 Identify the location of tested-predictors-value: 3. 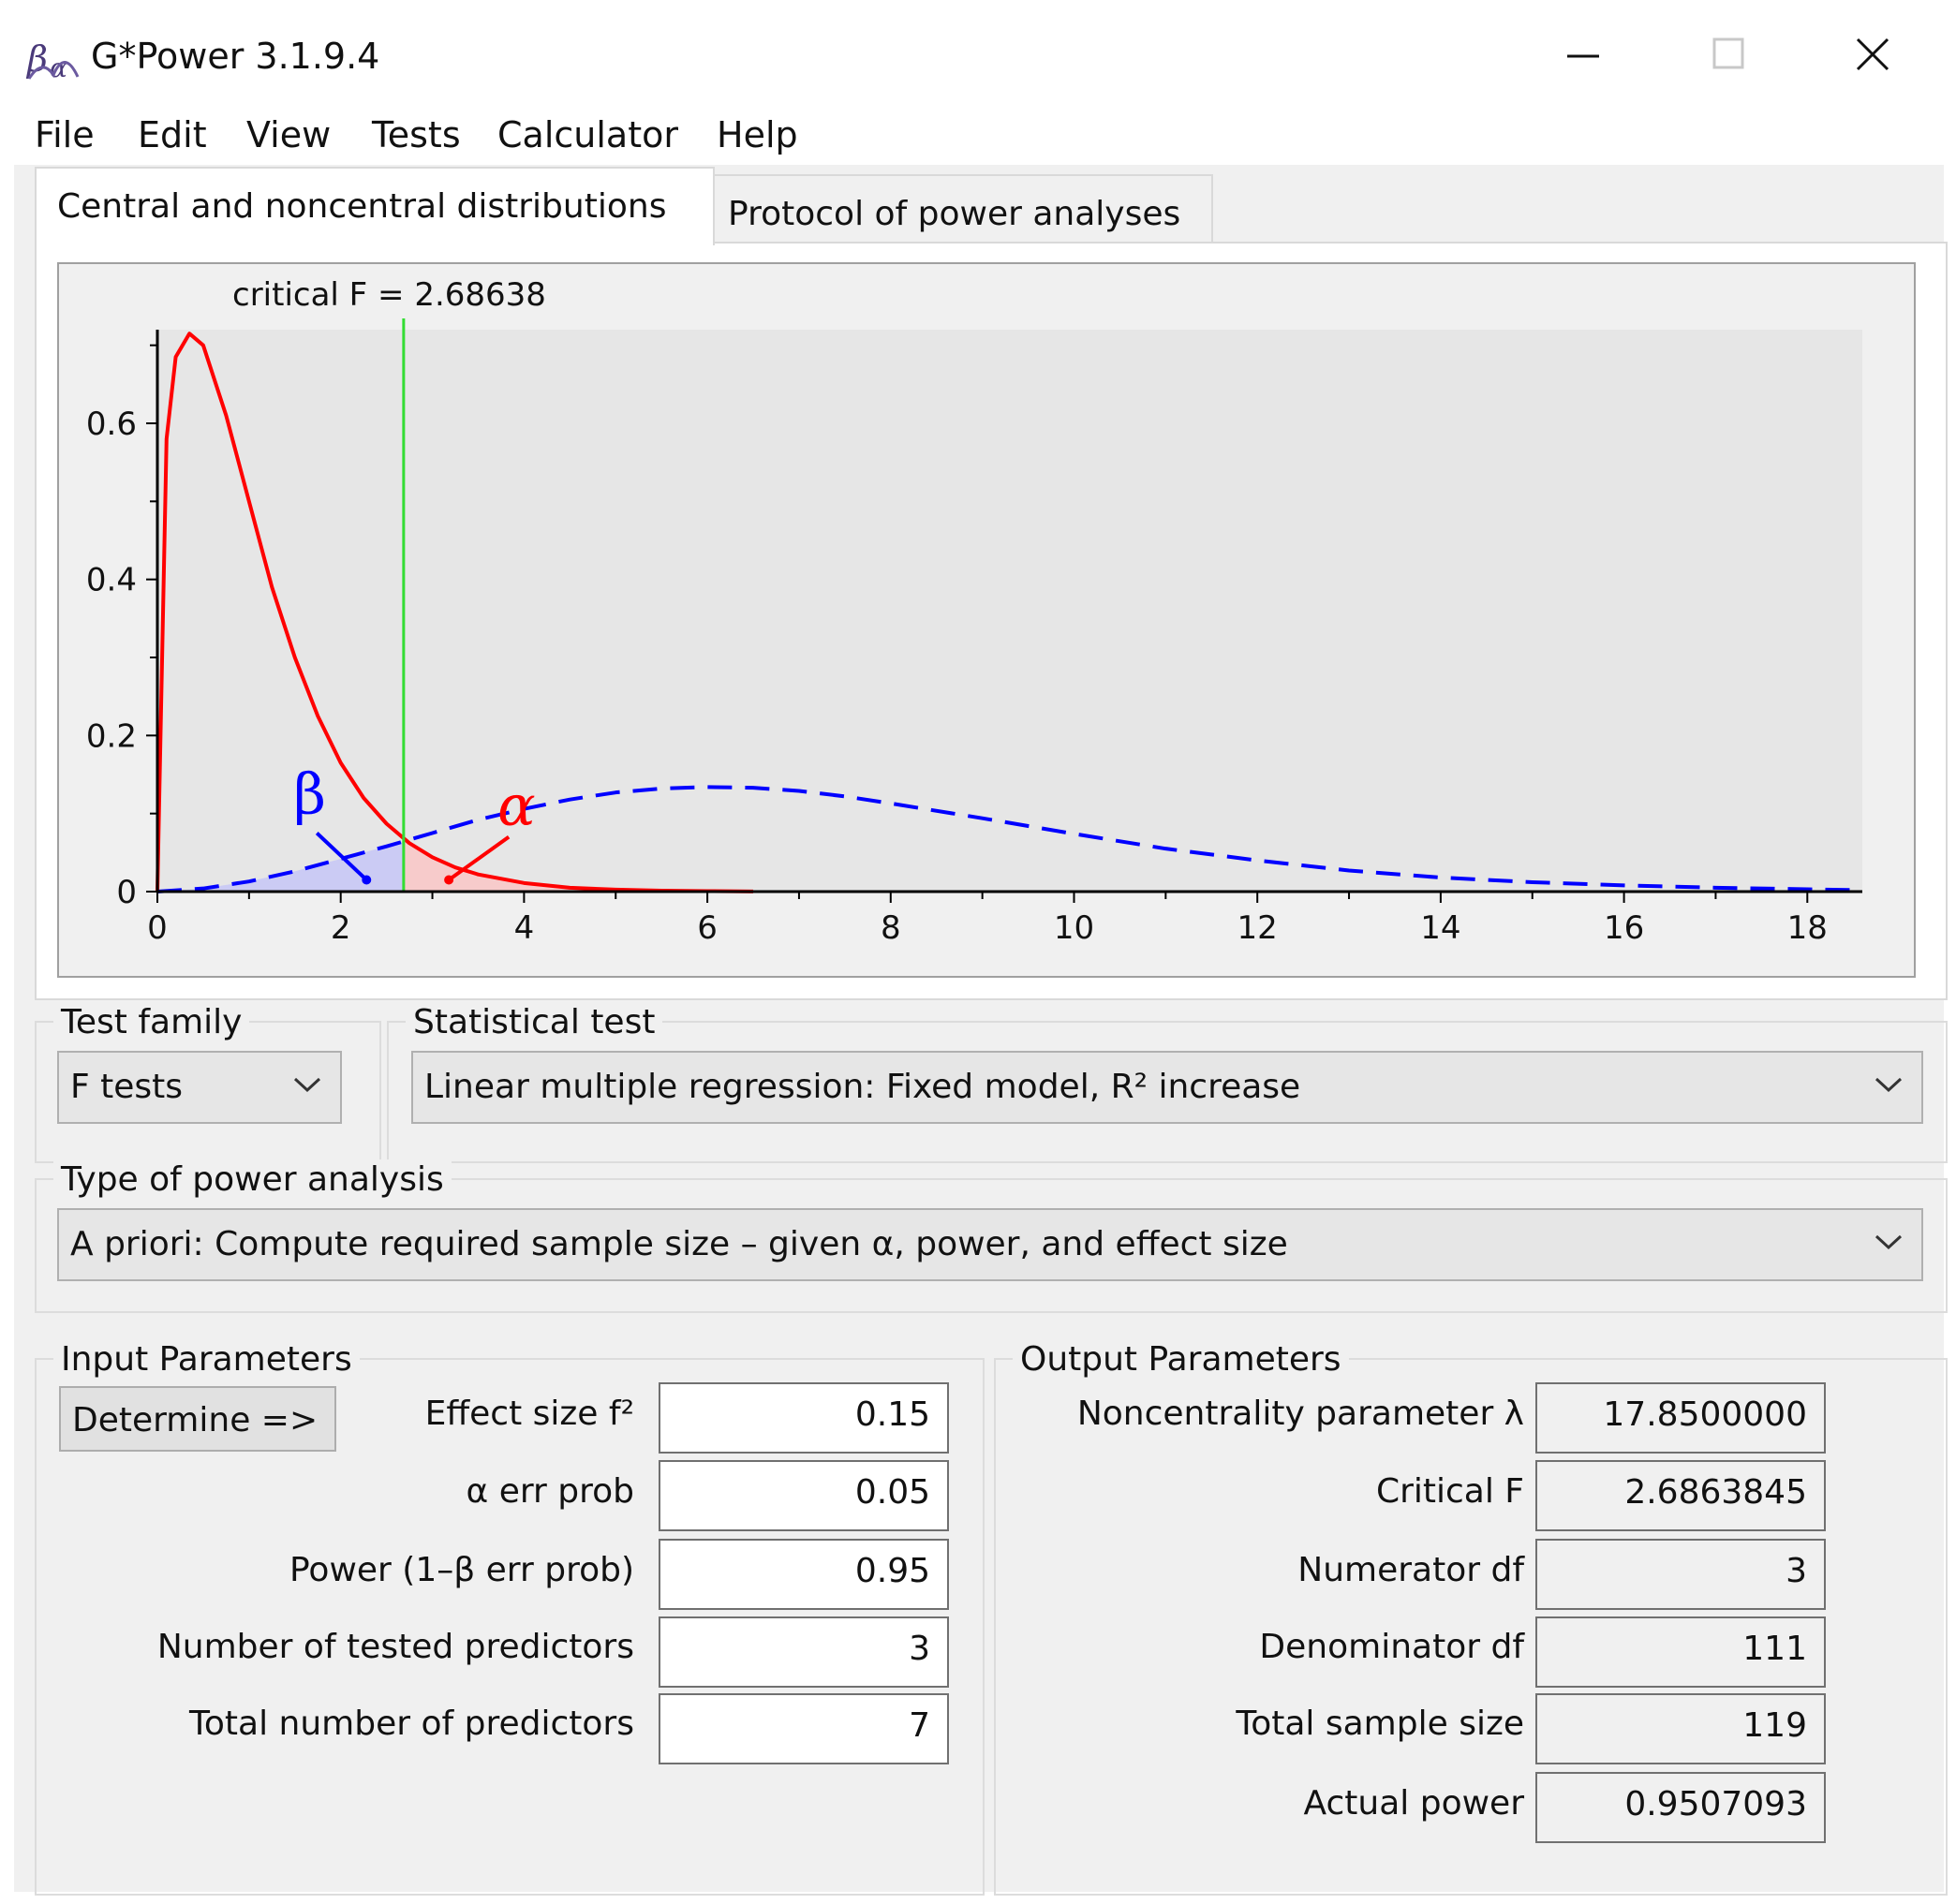
(919, 1649).